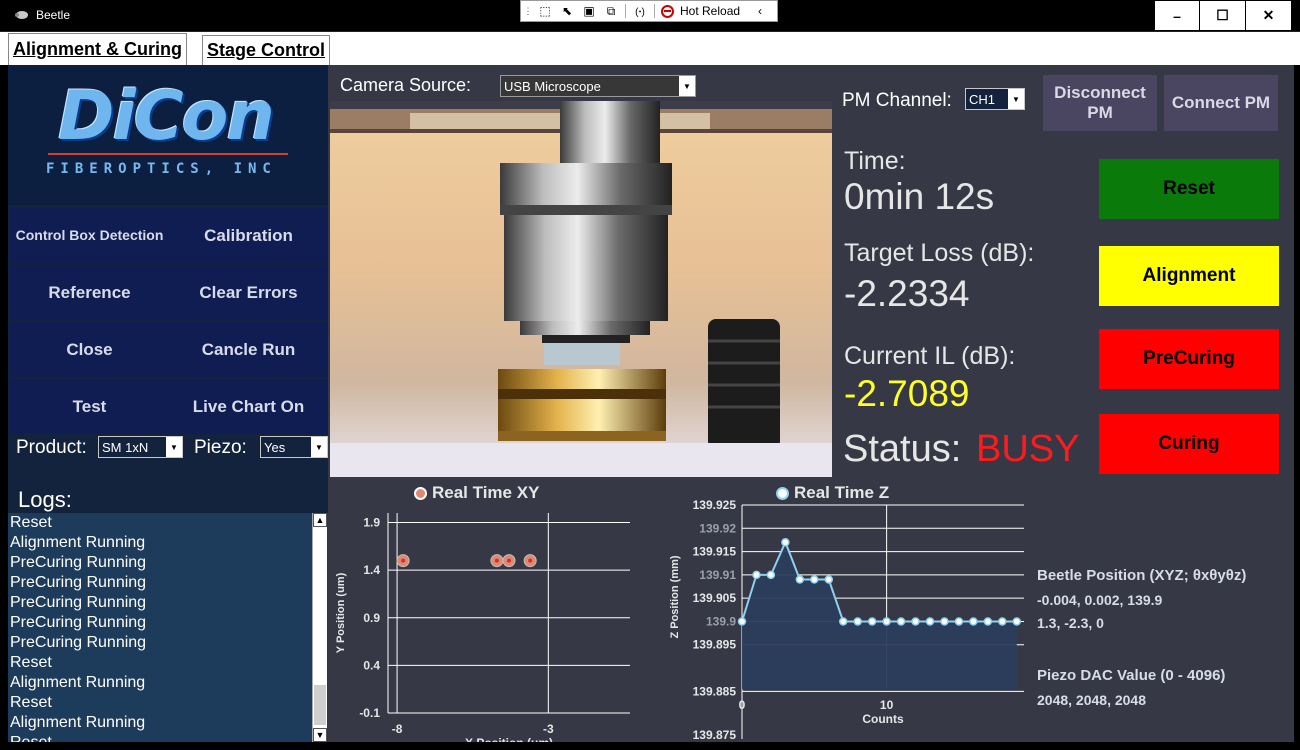 This screenshot has height=750, width=1300. I want to click on product-value: SM 1xN, so click(125, 447).